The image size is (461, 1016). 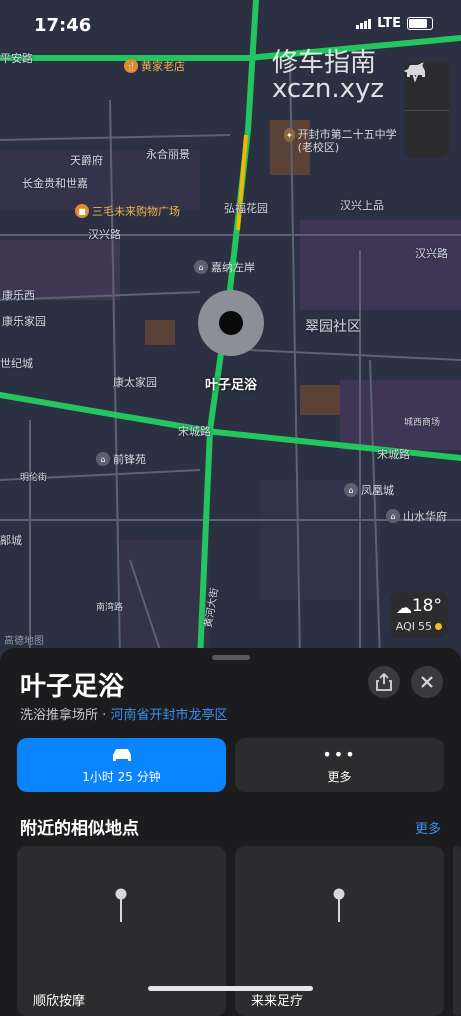 I want to click on map-attribution: 高德地图, so click(x=24, y=641).